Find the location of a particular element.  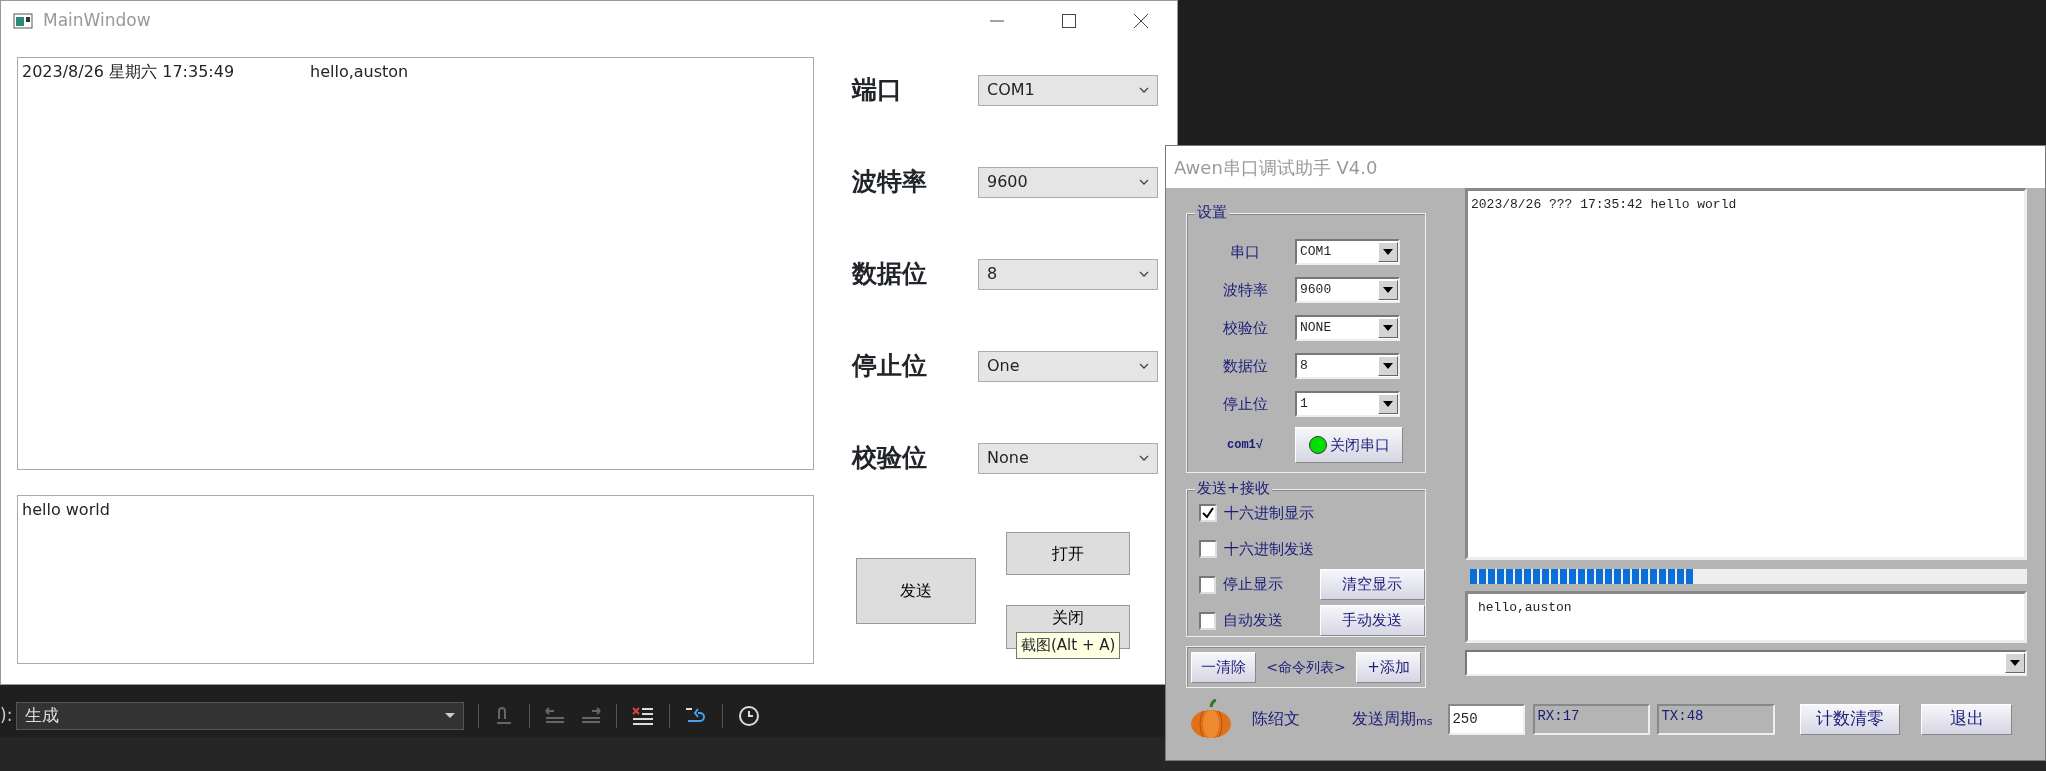

receive-textbox: 2023/8/26 ??? 17:35:42 hello world is located at coordinates (1746, 374).